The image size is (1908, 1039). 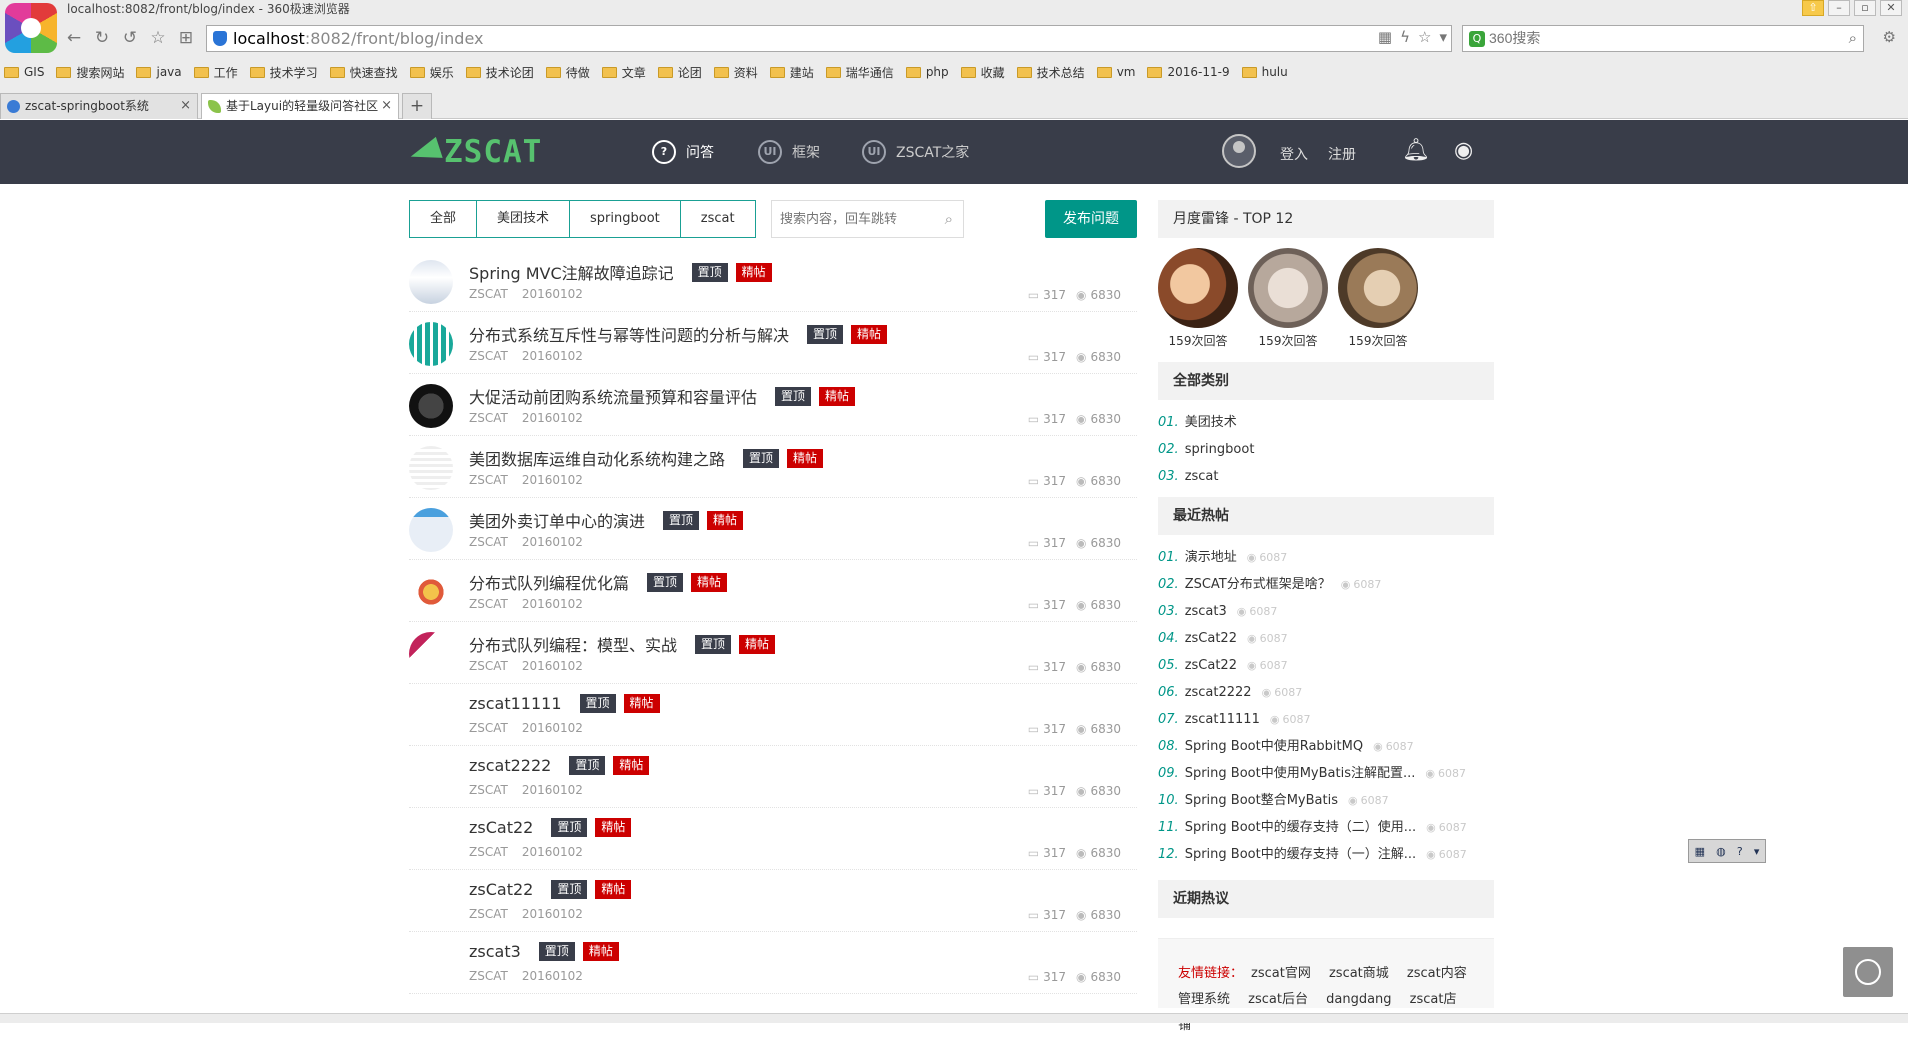 What do you see at coordinates (855, 218) in the screenshot?
I see `post-search-input` at bounding box center [855, 218].